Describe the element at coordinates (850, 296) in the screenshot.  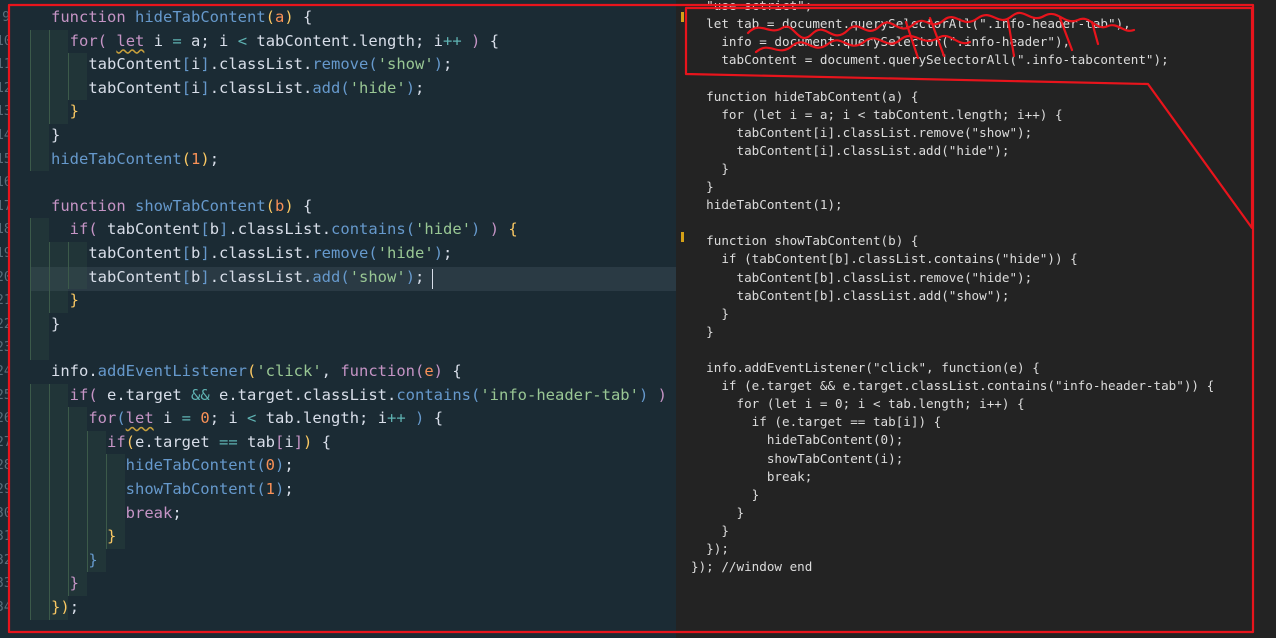
I see `formatted-code-line: tabContent[b].classList.add("show");` at that location.